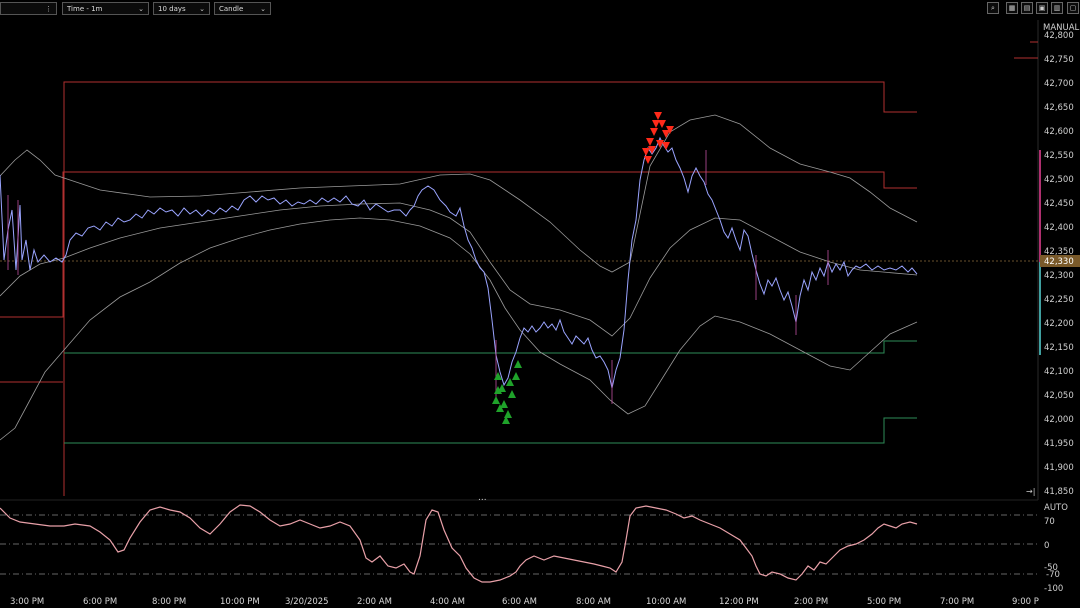 The width and height of the screenshot is (1080, 608). What do you see at coordinates (1059, 108) in the screenshot?
I see `price-tick: 42,650` at bounding box center [1059, 108].